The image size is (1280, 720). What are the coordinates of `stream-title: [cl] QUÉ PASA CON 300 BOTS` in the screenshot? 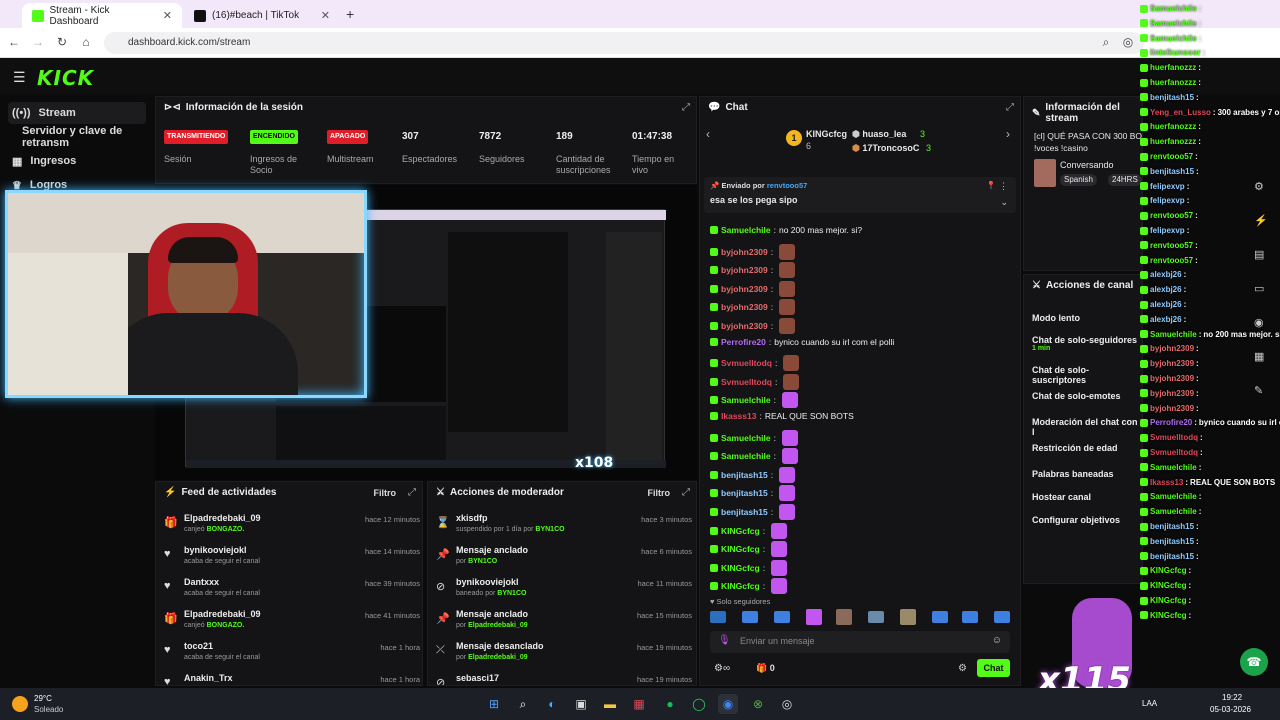 It's located at (1088, 136).